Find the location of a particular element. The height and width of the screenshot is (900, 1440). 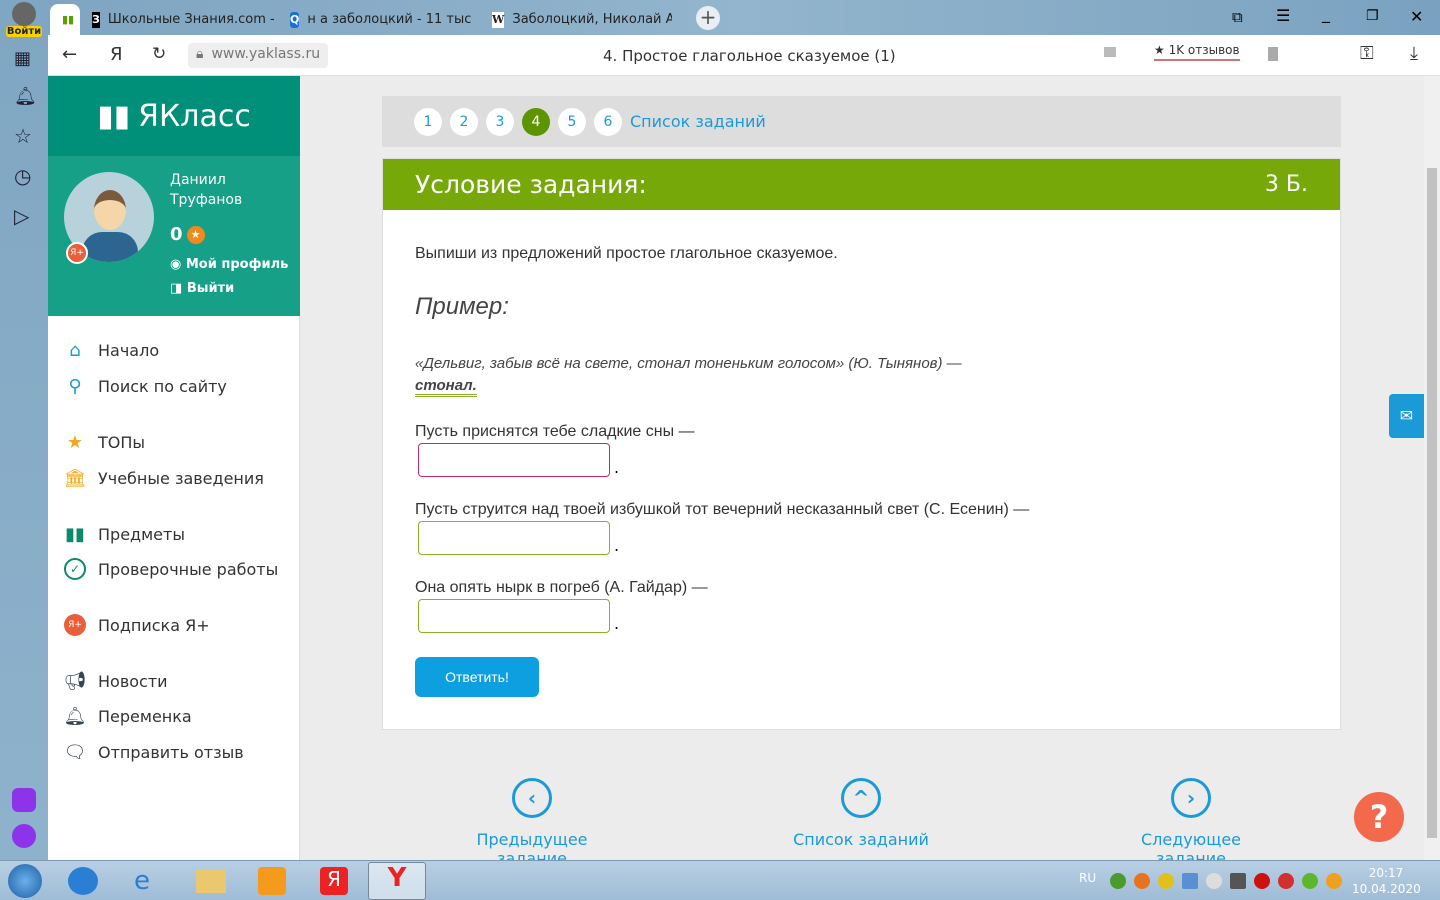

points: 0 ★ is located at coordinates (187, 234).